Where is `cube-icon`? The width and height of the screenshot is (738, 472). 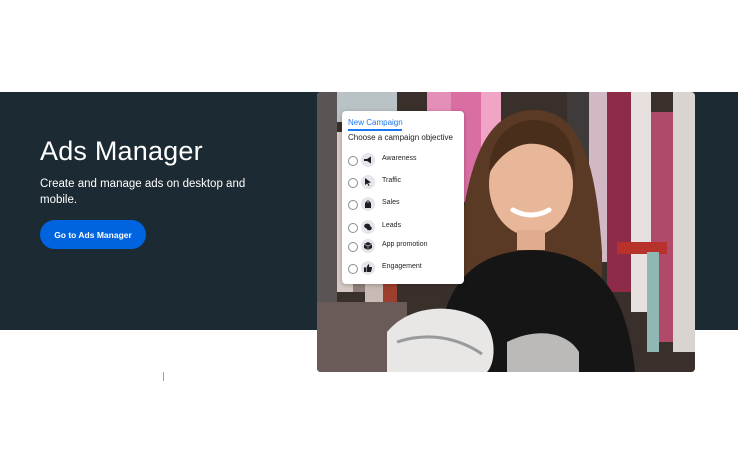
cube-icon is located at coordinates (368, 246).